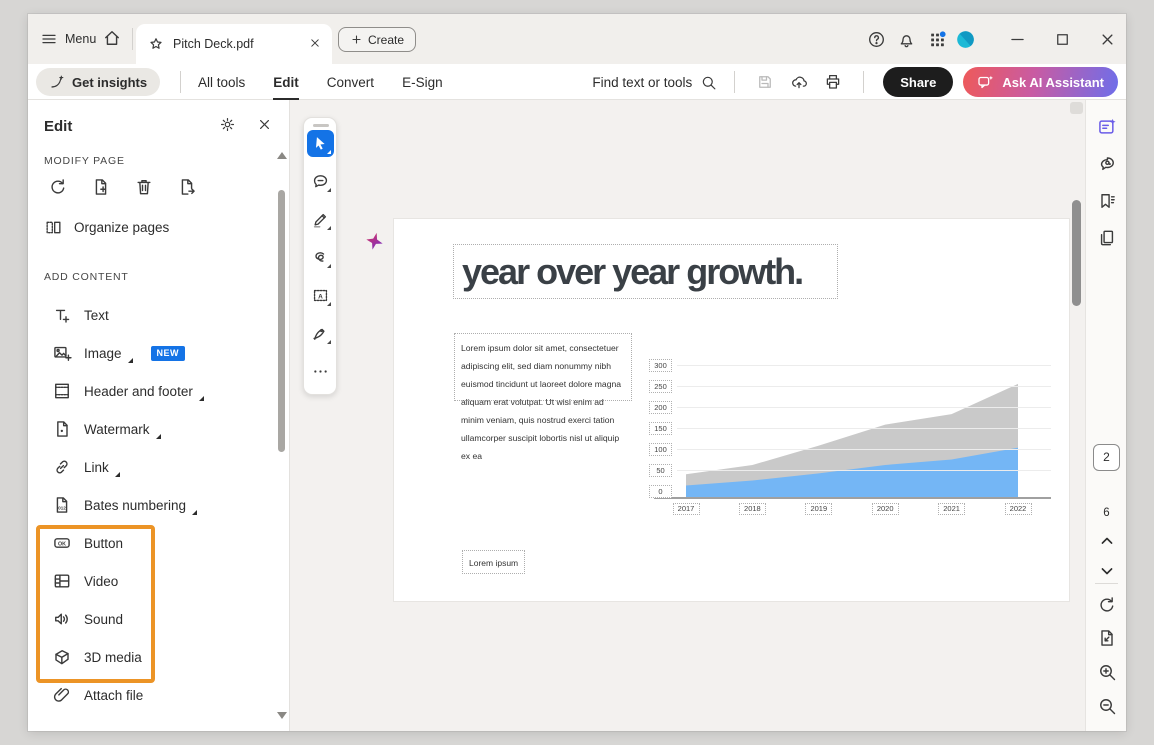 This screenshot has width=1154, height=745. Describe the element at coordinates (68, 39) in the screenshot. I see `menu-button: Menu` at that location.